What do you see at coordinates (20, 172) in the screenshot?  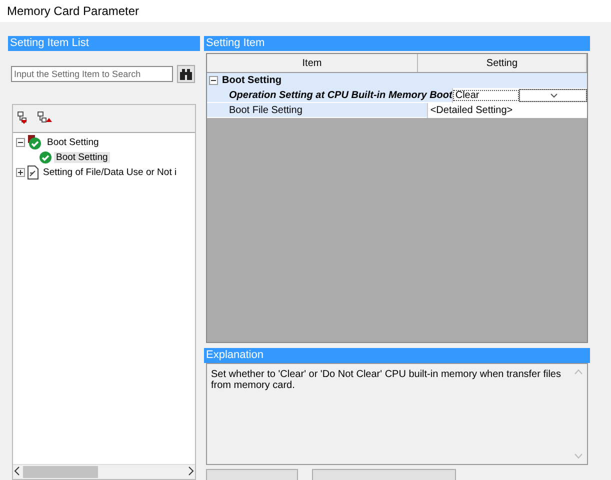 I see `expand-icon` at bounding box center [20, 172].